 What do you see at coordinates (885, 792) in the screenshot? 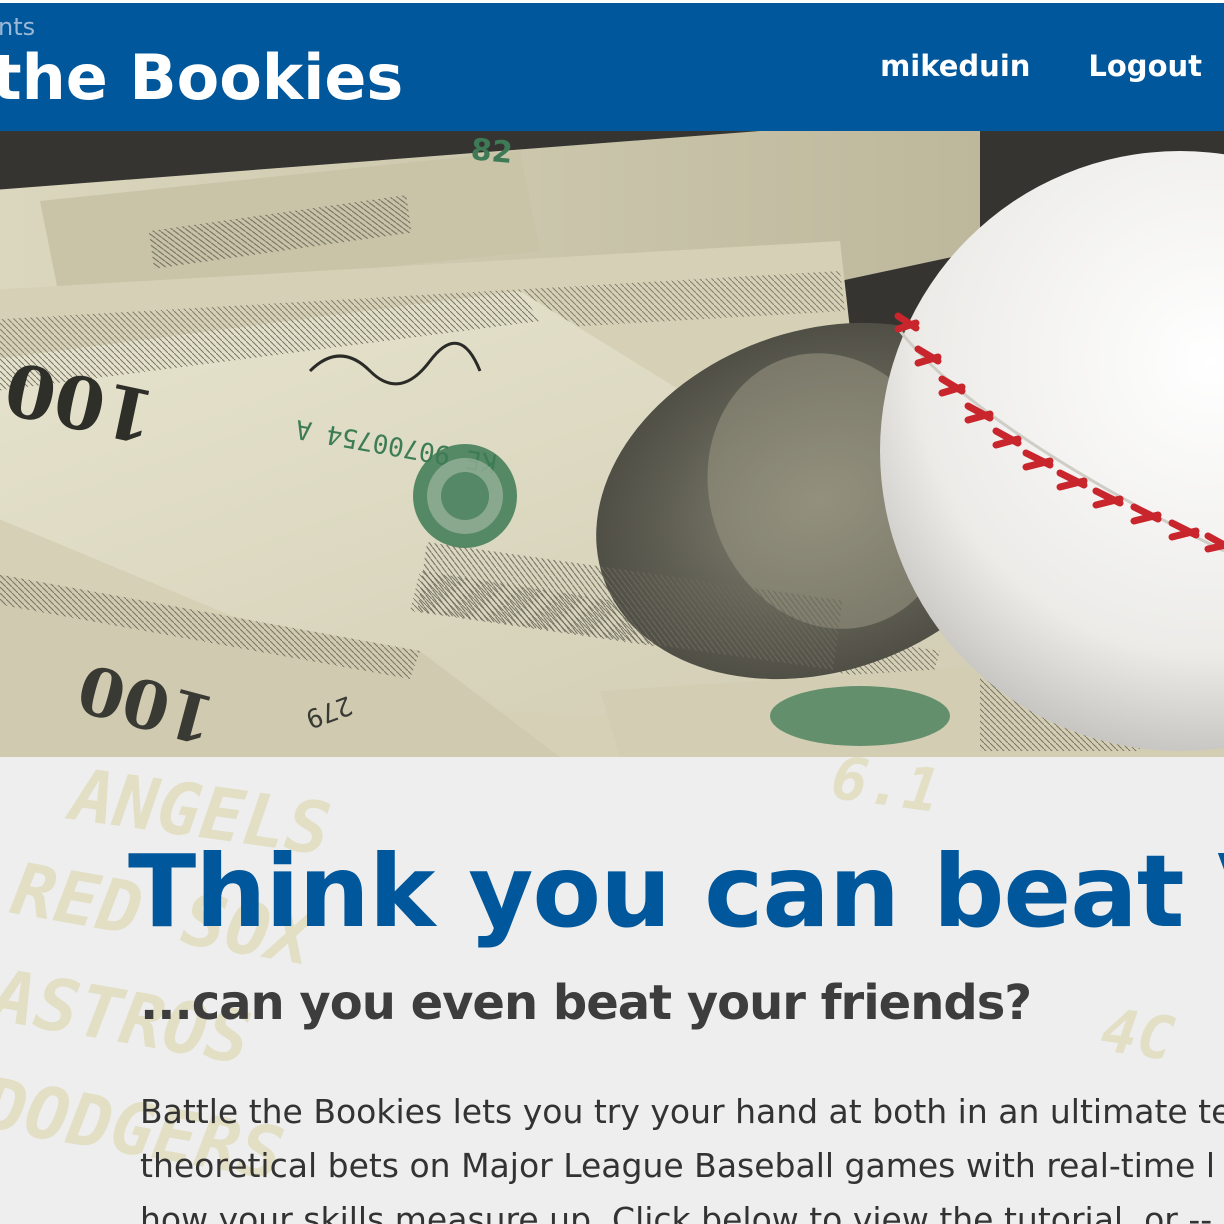
I see `svg-text: 6.1` at bounding box center [885, 792].